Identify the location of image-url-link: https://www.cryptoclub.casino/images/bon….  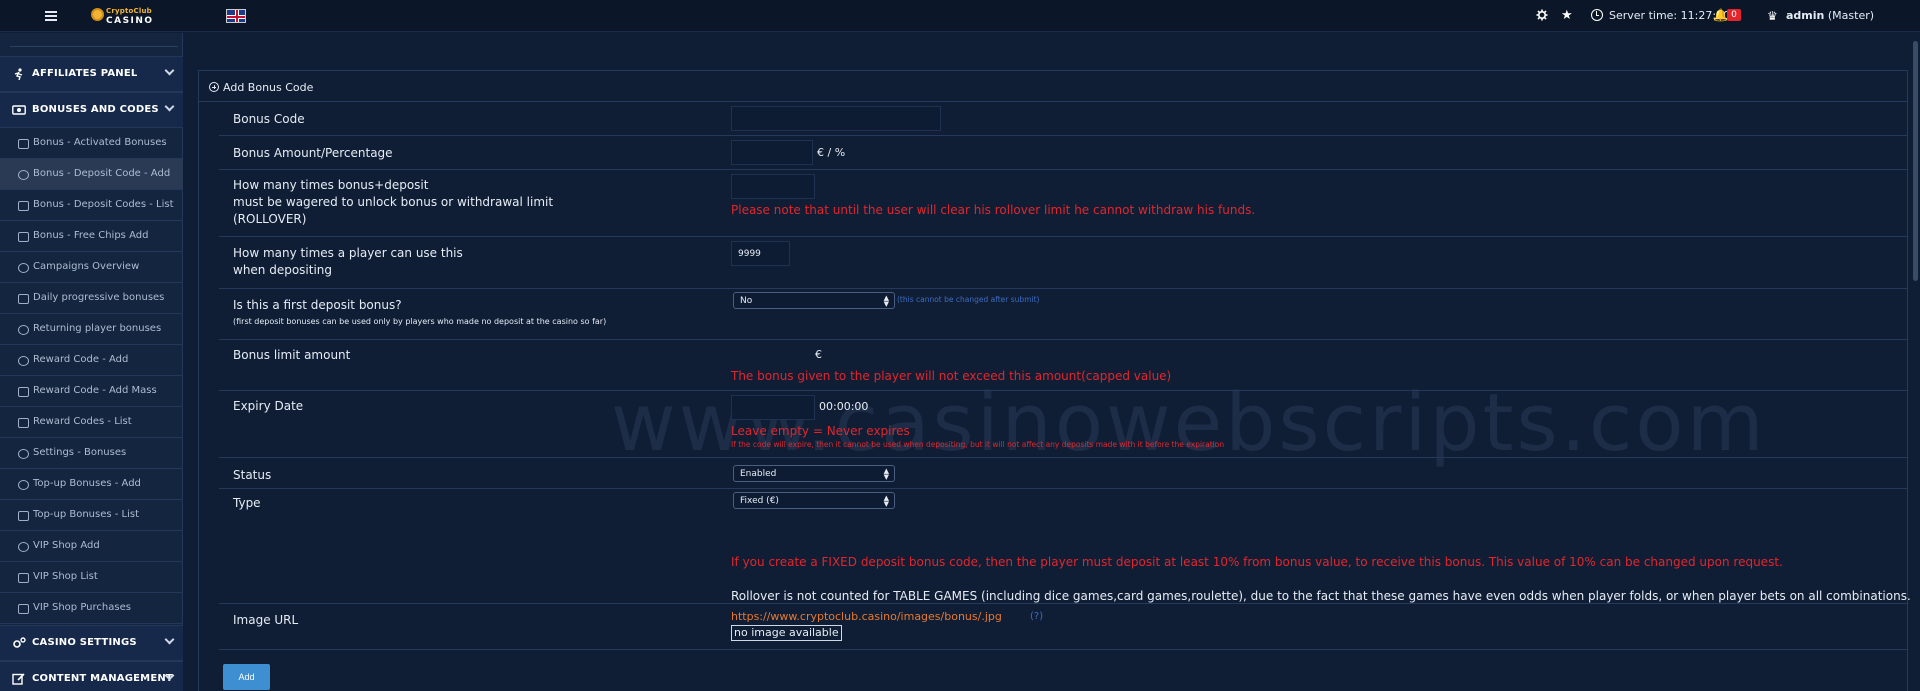
(866, 616).